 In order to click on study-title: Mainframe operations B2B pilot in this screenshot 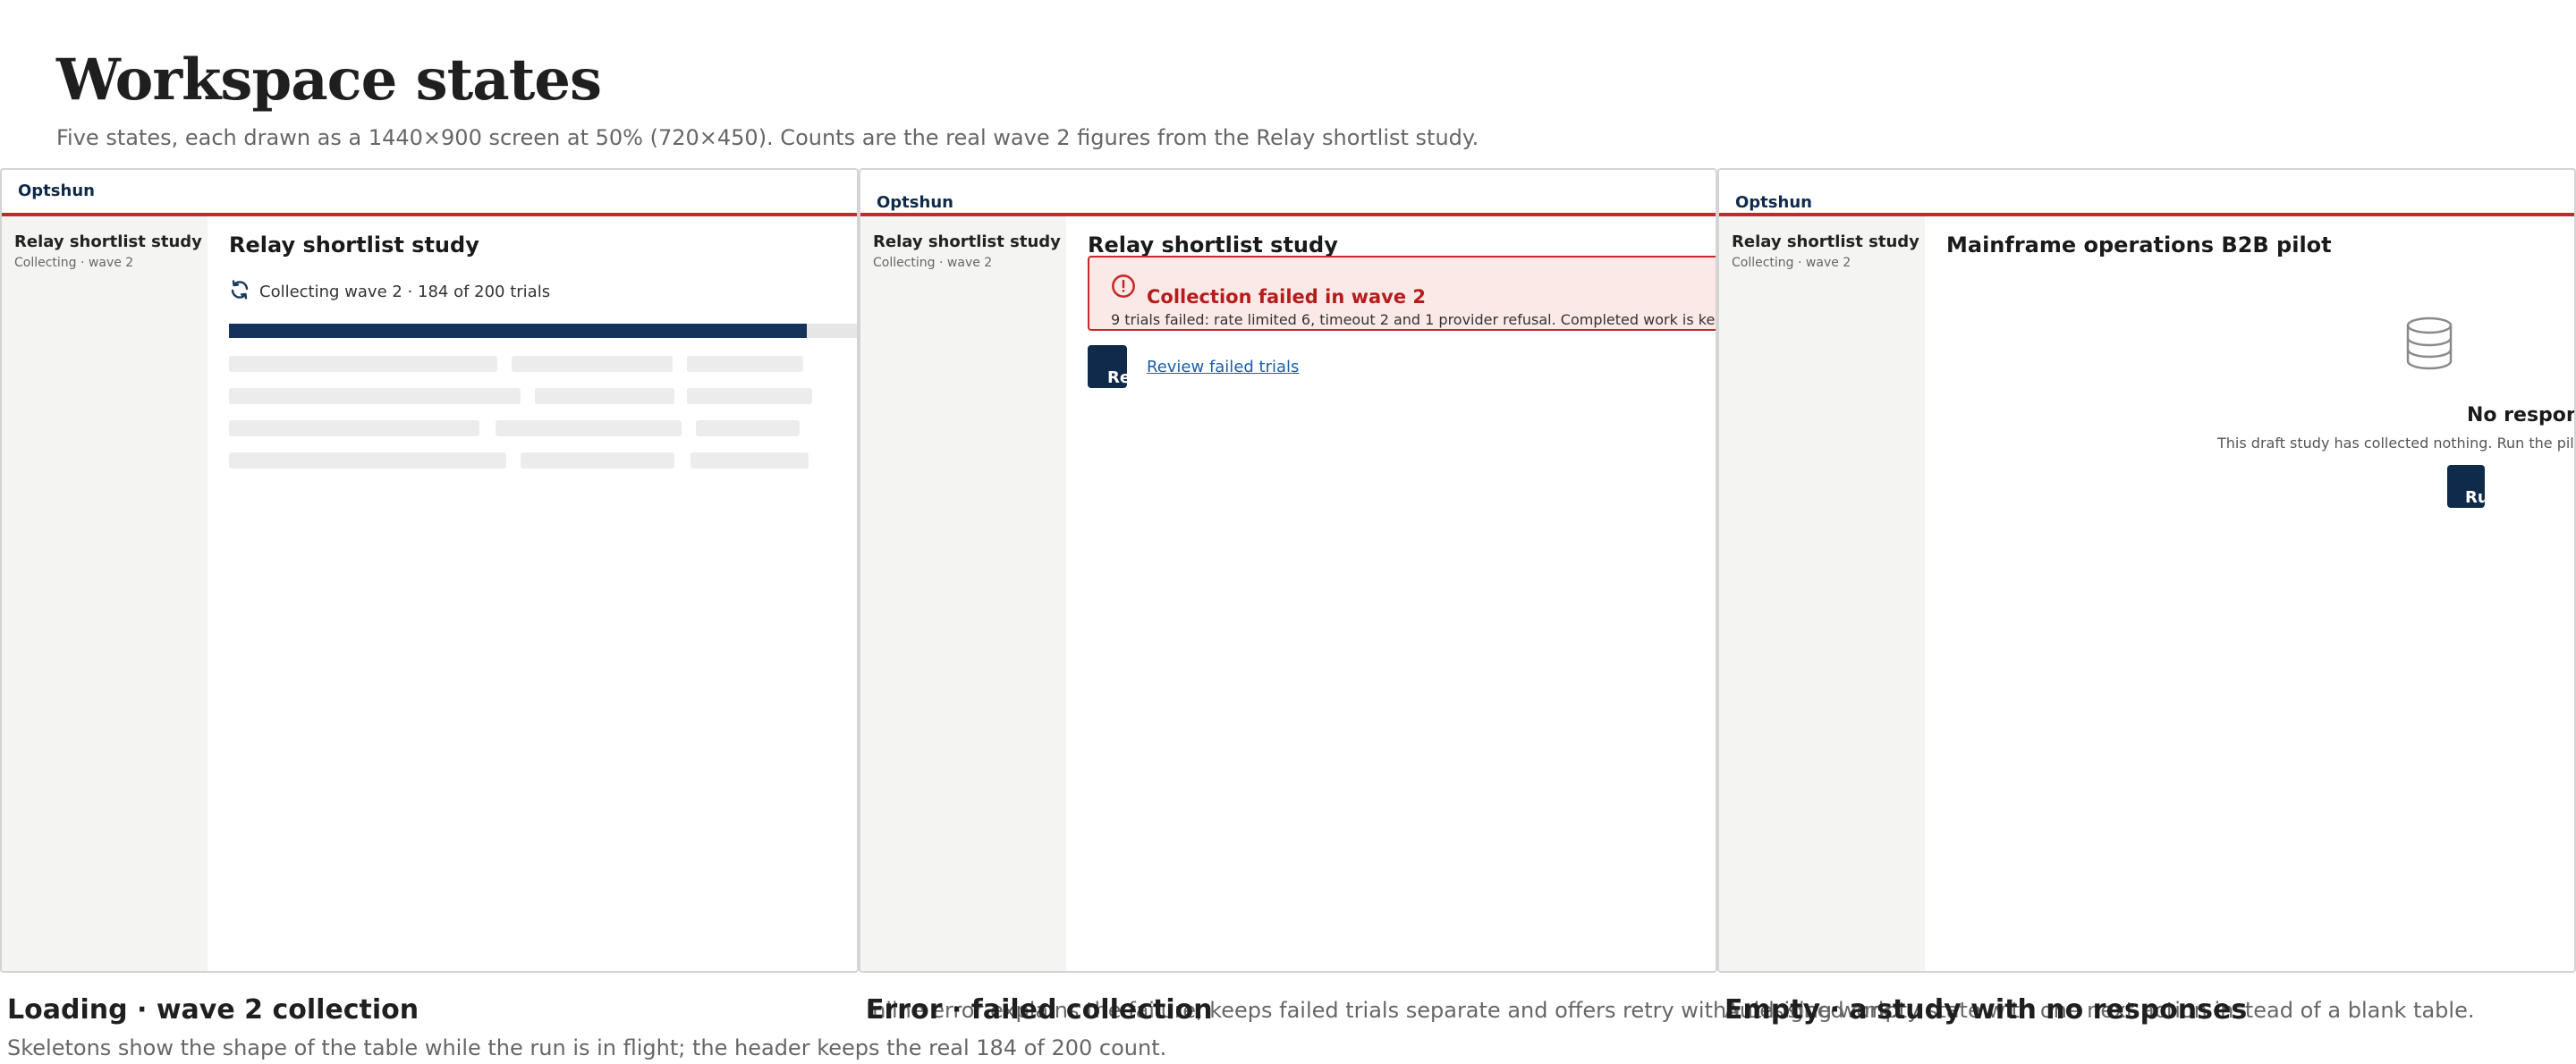, I will do `click(2139, 245)`.